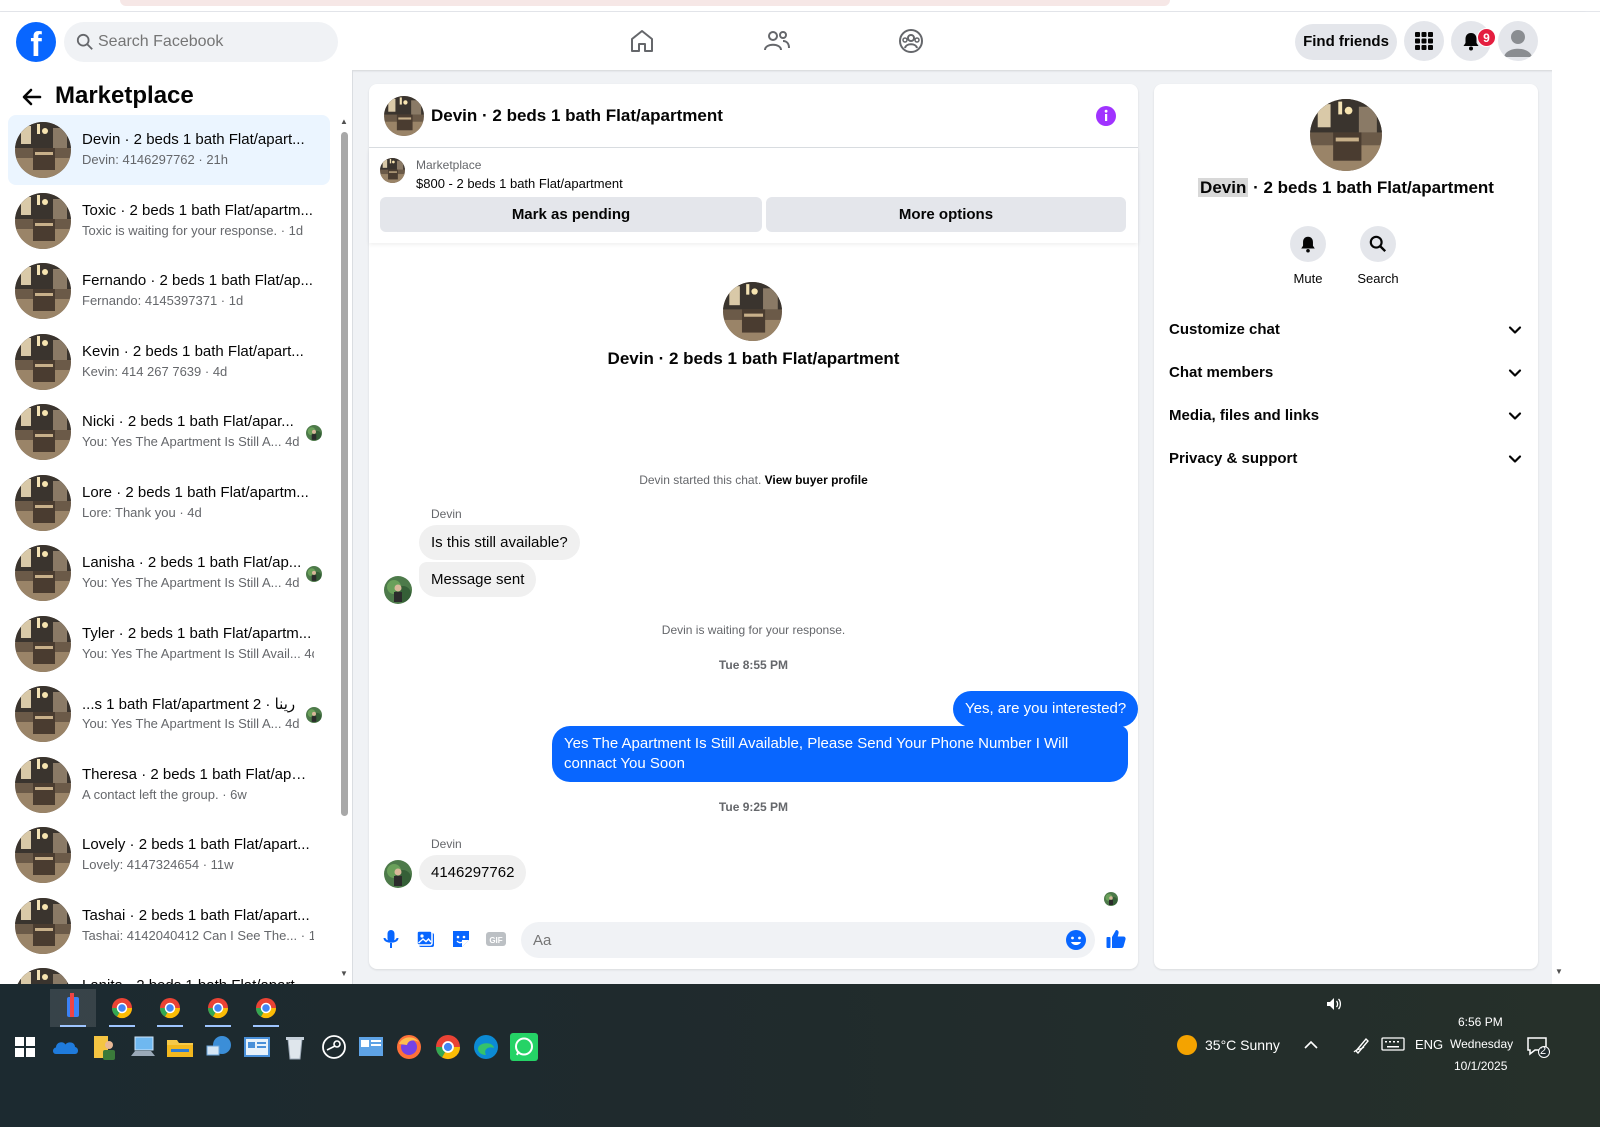  What do you see at coordinates (391, 939) in the screenshot?
I see `microphone-icon` at bounding box center [391, 939].